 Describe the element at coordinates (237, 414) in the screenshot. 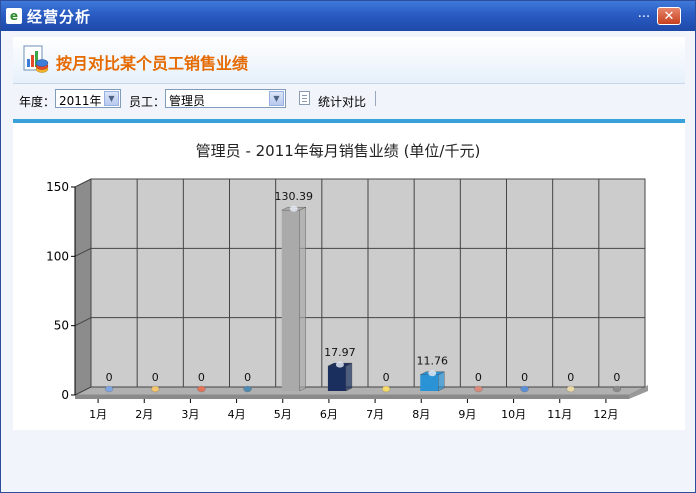

I see `x-tick-label: 4月` at that location.